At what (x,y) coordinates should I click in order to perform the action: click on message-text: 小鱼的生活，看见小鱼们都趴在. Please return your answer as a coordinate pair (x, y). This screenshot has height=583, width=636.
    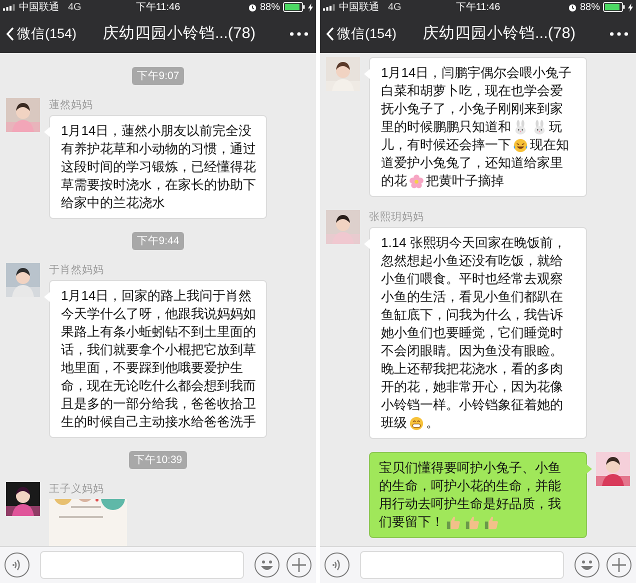
    Looking at the image, I should click on (472, 297).